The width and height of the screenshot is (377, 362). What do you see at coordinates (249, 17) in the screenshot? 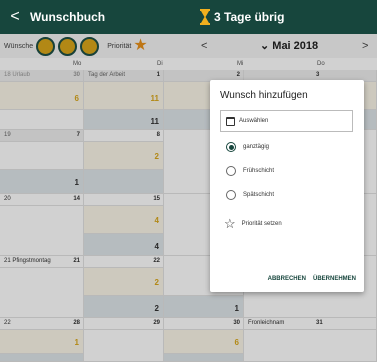
I see `days-left-text: 3 Tage übrig` at bounding box center [249, 17].